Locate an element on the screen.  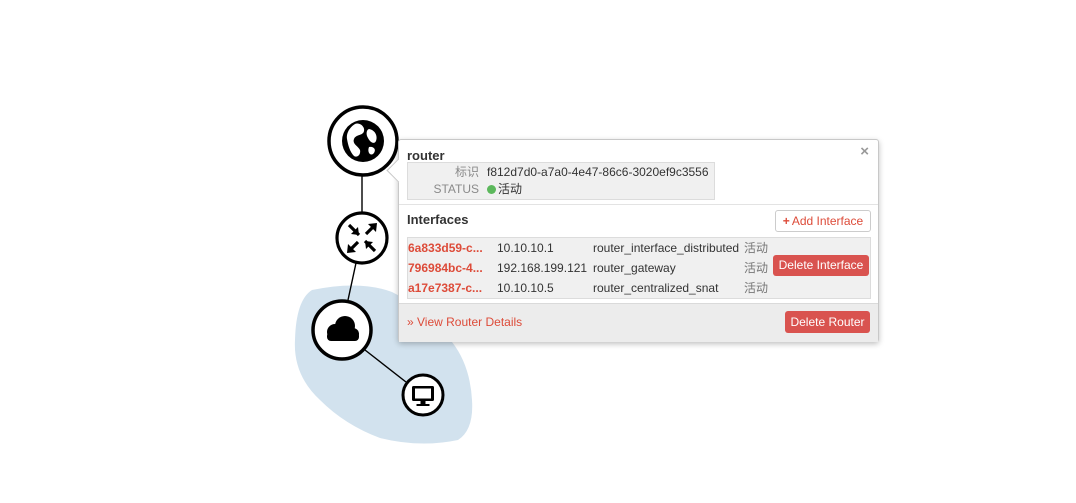
add-interface-button: + Add Interface is located at coordinates (823, 221).